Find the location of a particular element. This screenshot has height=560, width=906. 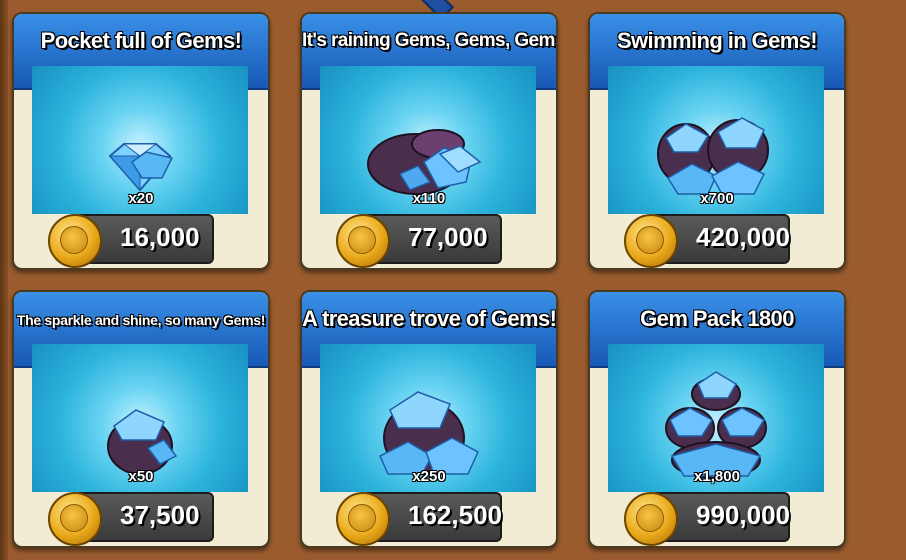

gem-pack-card: Swimming in Gems! x700 420,000 is located at coordinates (717, 141).